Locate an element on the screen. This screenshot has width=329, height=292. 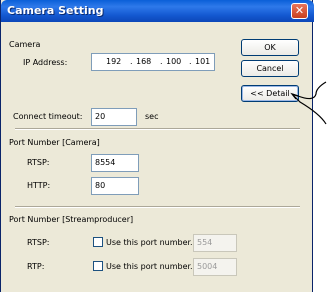
connect-timeout-input: 20 is located at coordinates (114, 117).